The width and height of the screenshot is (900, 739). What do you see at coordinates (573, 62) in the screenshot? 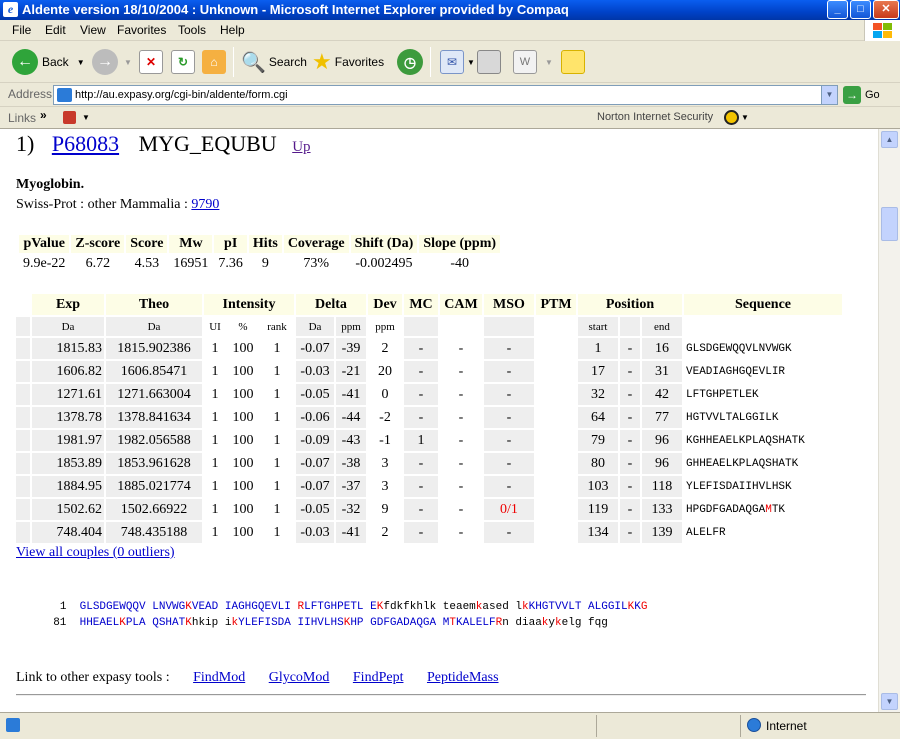
I see `discuss-button` at bounding box center [573, 62].